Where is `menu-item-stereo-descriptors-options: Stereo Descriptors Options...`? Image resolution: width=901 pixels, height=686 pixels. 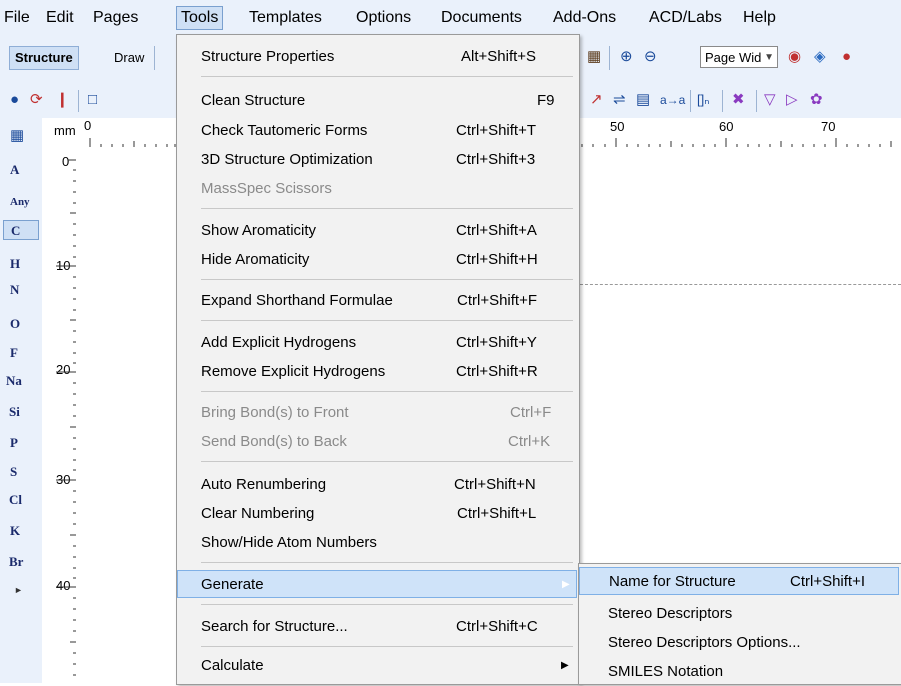 menu-item-stereo-descriptors-options: Stereo Descriptors Options... is located at coordinates (739, 643).